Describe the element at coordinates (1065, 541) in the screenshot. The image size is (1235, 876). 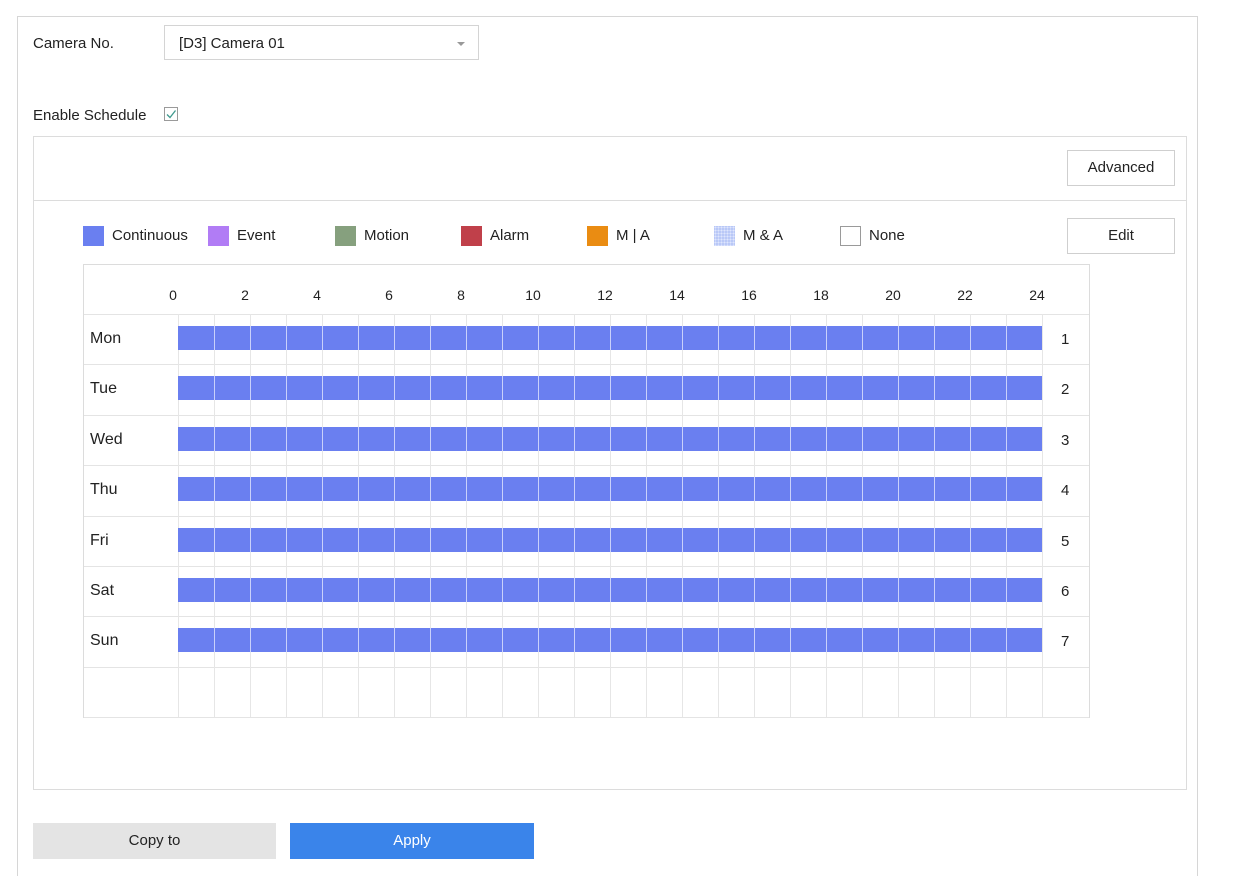
I see `row-number: 5` at that location.